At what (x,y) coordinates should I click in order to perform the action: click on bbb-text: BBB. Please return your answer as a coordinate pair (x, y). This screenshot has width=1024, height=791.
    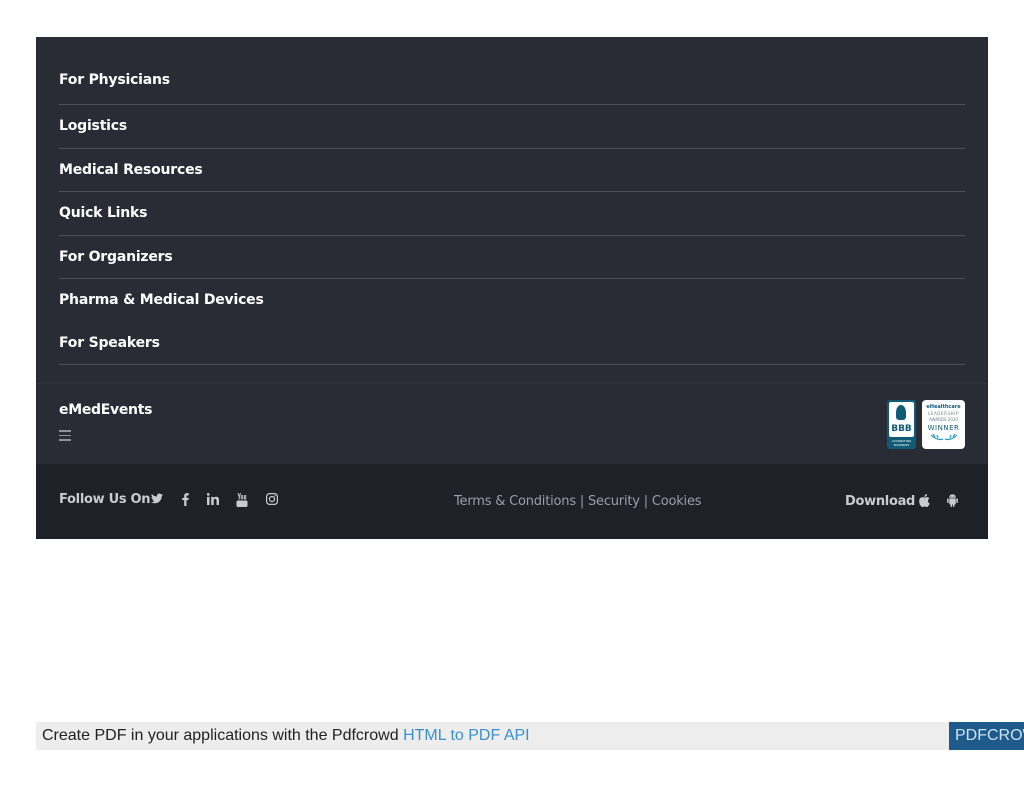
    Looking at the image, I should click on (901, 429).